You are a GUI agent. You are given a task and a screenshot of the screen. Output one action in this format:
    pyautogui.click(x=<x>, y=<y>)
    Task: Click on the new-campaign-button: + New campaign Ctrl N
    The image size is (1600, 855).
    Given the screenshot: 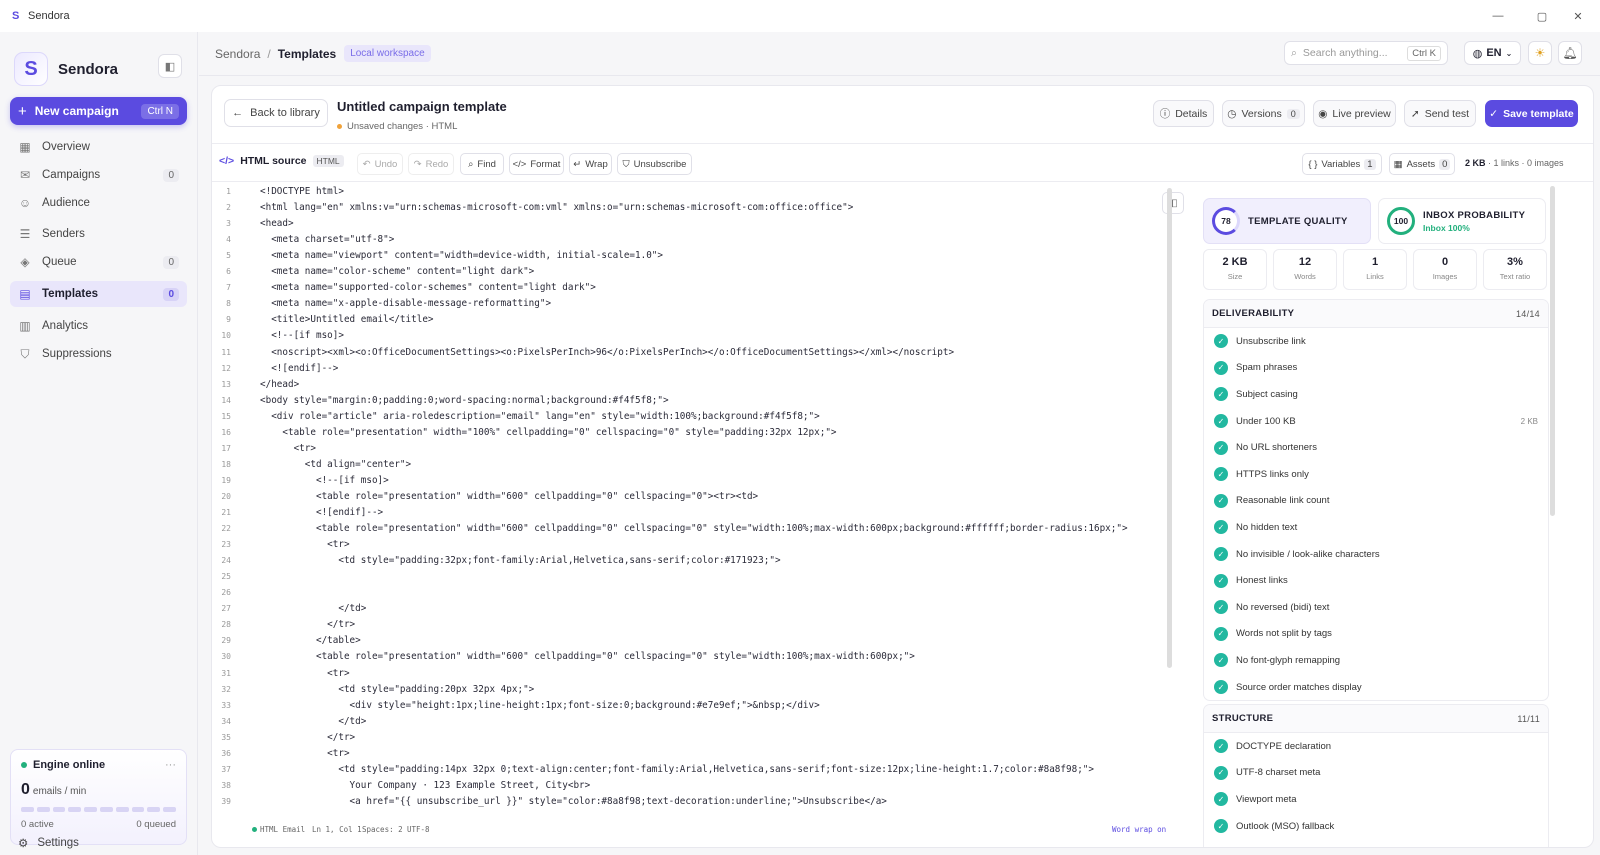 What is the action you would take?
    pyautogui.click(x=98, y=111)
    